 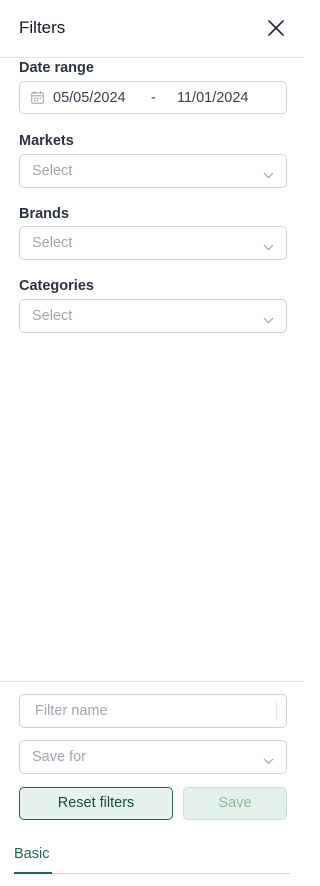 I want to click on markets-select: Select, so click(x=153, y=171).